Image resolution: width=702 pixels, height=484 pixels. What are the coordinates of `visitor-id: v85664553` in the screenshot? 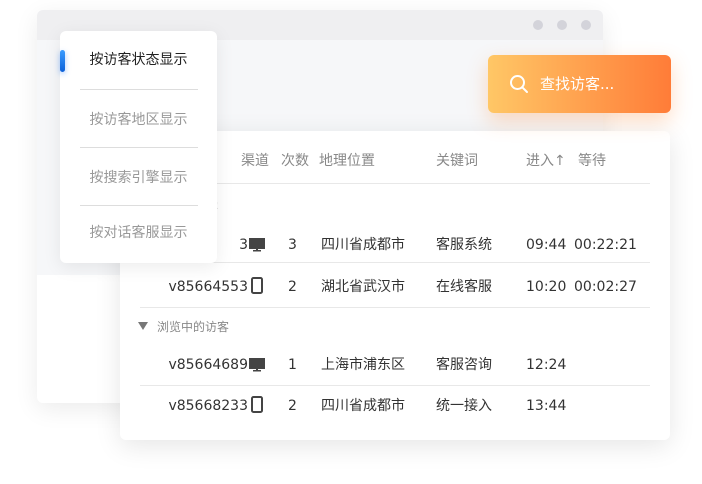 It's located at (208, 287).